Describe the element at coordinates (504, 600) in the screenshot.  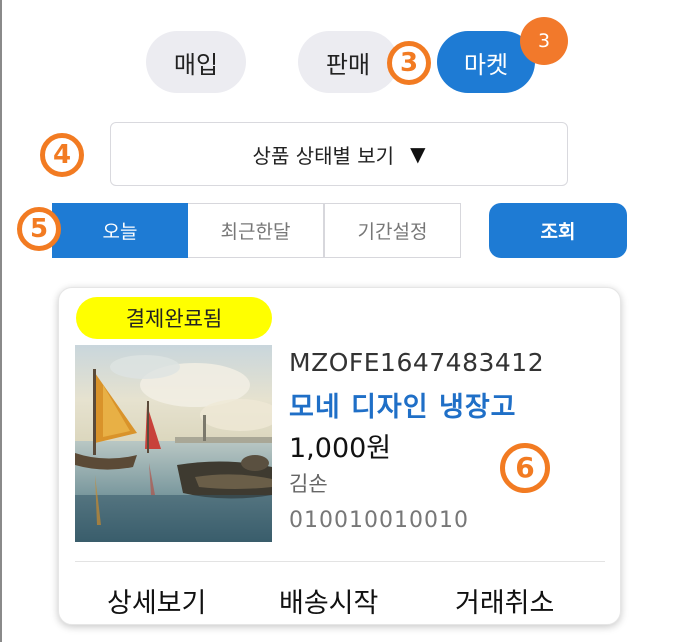
I see `cancel-trade-button: 거래취소` at that location.